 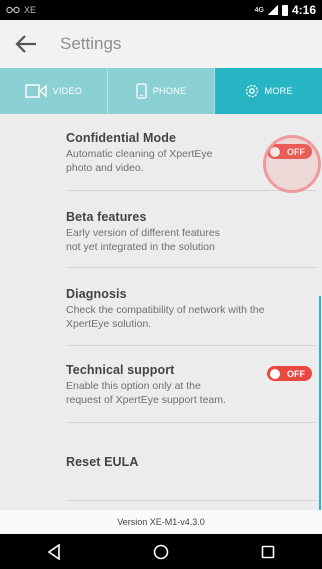 I want to click on setting-description-line: not yet integrated in the solution, so click(x=140, y=247).